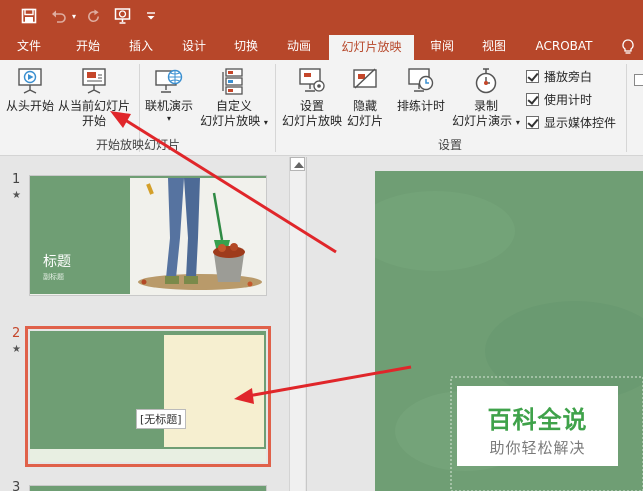 Image resolution: width=643 pixels, height=491 pixels. Describe the element at coordinates (229, 185) in the screenshot. I see `arrow-to-from-current` at that location.